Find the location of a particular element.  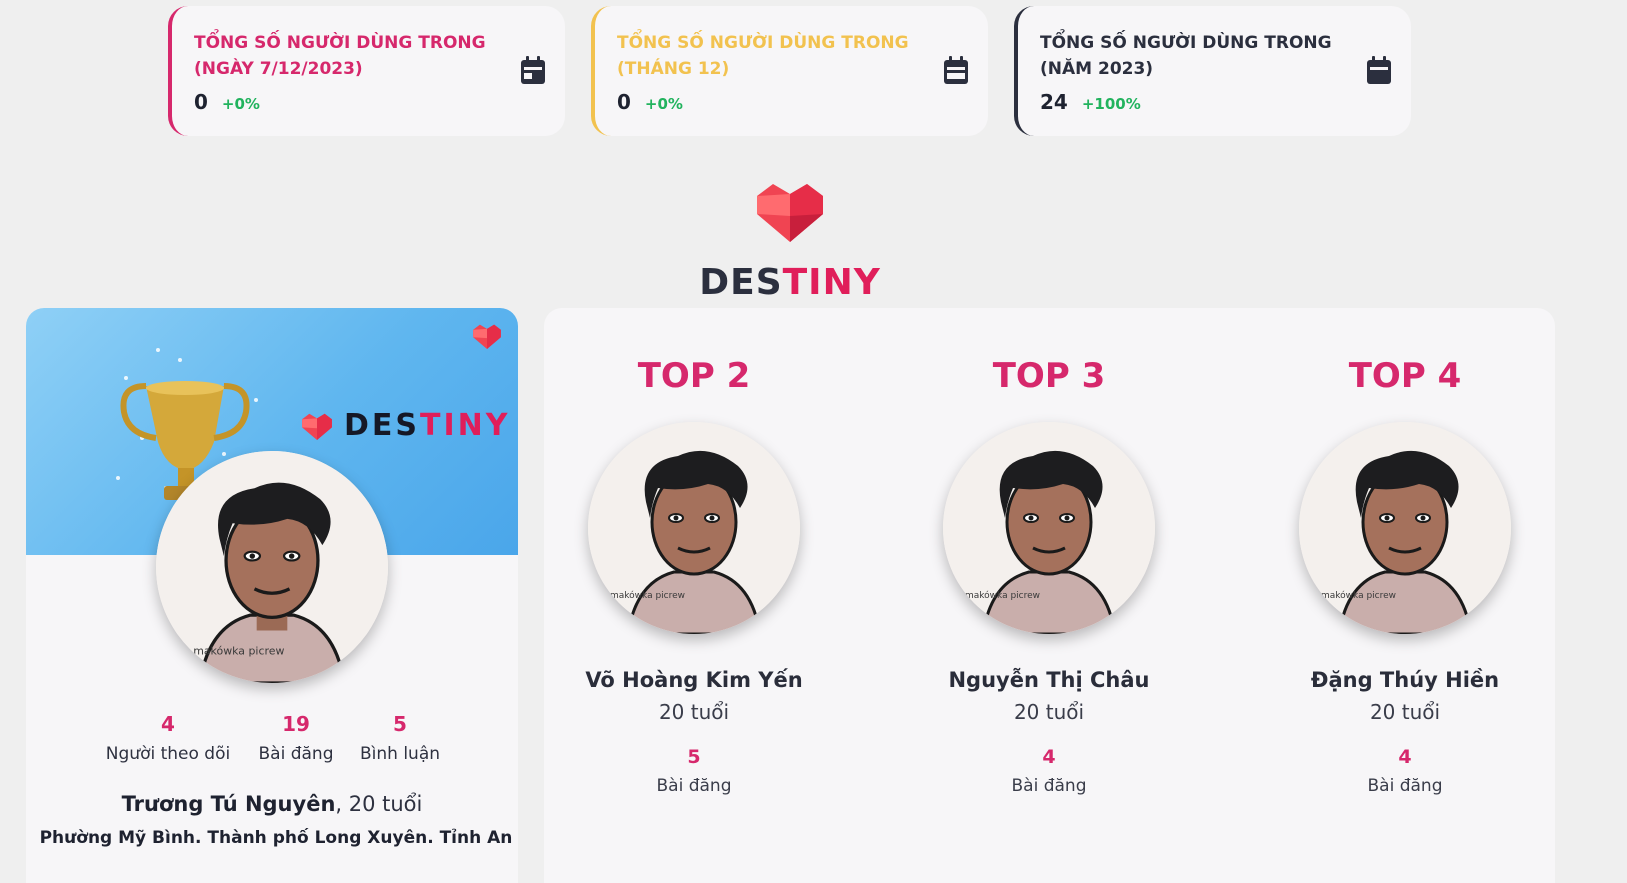

brand-name: DESTINY is located at coordinates (790, 282).